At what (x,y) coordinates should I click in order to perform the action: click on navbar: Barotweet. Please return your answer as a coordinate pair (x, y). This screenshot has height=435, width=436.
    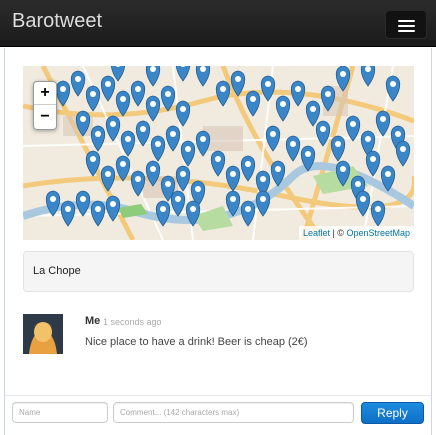
    Looking at the image, I should click on (218, 23).